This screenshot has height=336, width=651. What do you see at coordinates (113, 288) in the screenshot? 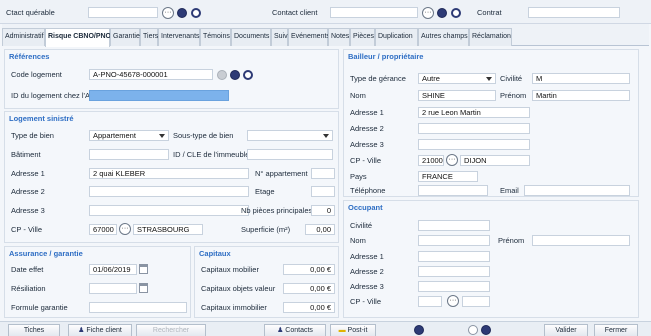
I see `resiliation-field` at bounding box center [113, 288].